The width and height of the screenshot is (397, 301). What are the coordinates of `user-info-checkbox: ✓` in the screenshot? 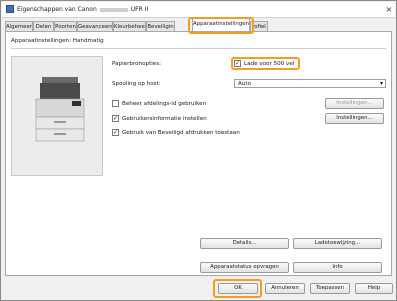 It's located at (115, 118).